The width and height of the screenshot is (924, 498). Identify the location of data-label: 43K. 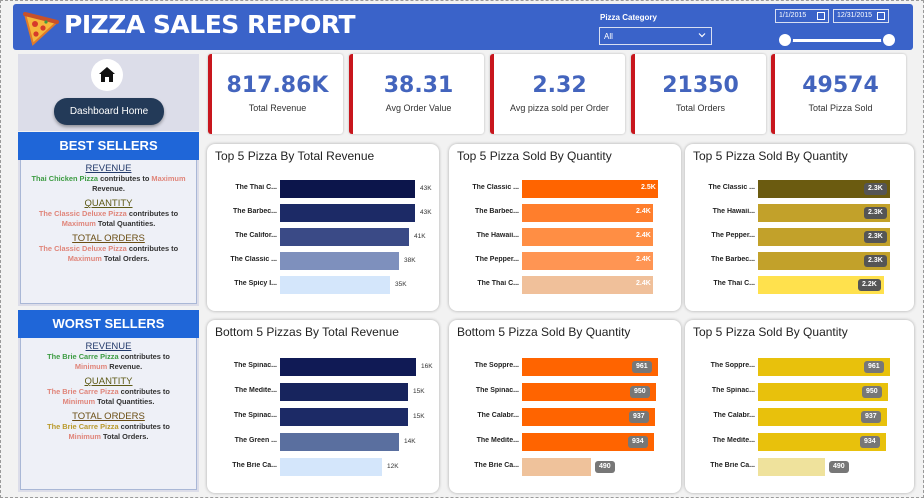
(426, 188).